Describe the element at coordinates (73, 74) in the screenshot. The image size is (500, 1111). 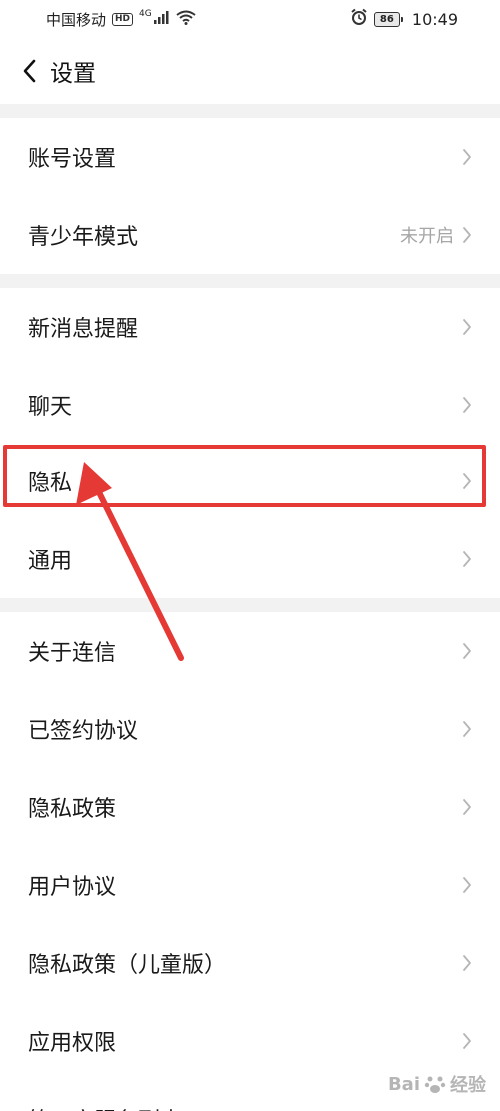
I see `page-title: 设置` at that location.